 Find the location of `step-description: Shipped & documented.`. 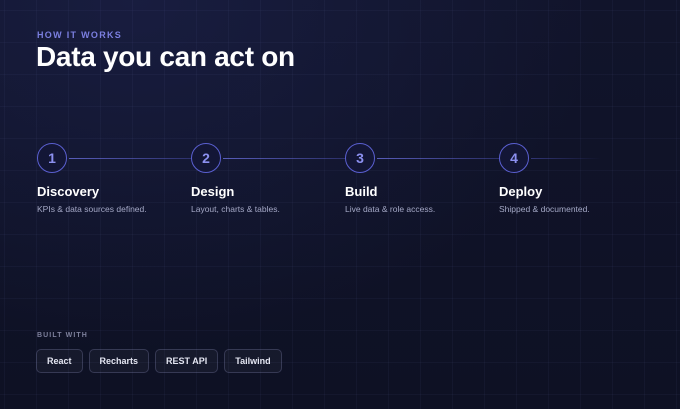

step-description: Shipped & documented. is located at coordinates (544, 209).